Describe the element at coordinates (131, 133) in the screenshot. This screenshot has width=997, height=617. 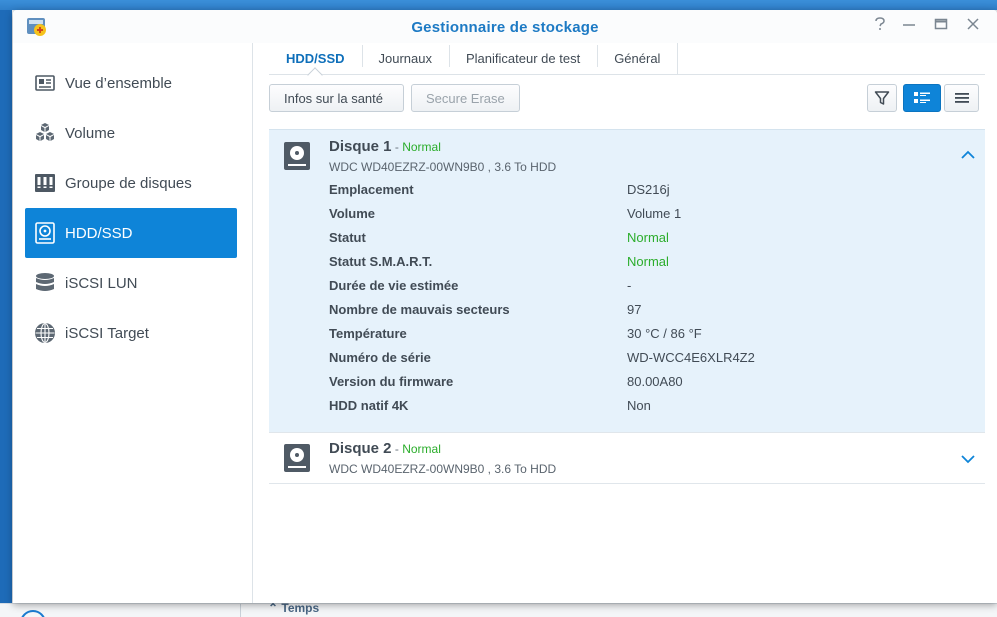
I see `sidebar-item-volume: Volume` at that location.